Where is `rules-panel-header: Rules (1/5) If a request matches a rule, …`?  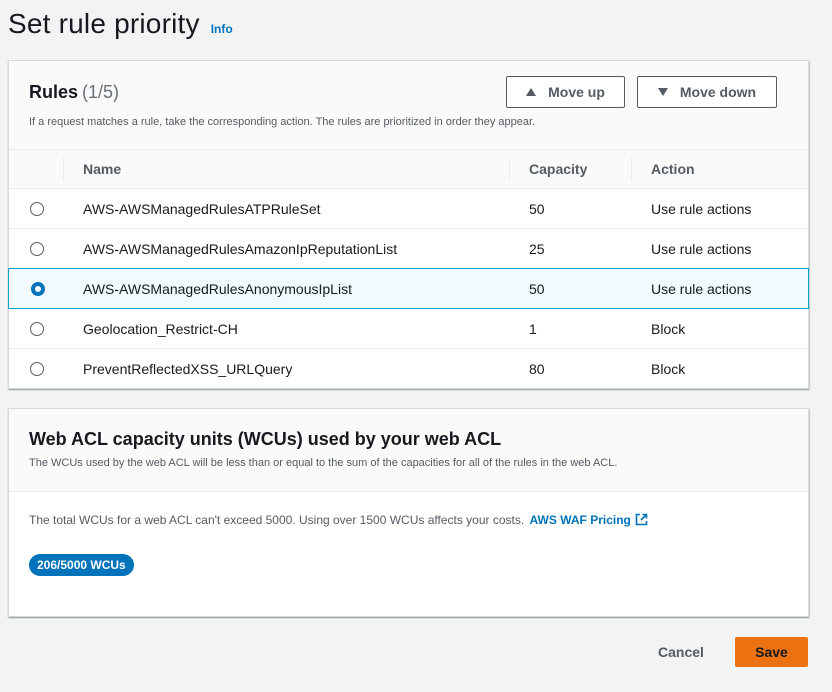
rules-panel-header: Rules (1/5) If a request matches a rule, … is located at coordinates (408, 105).